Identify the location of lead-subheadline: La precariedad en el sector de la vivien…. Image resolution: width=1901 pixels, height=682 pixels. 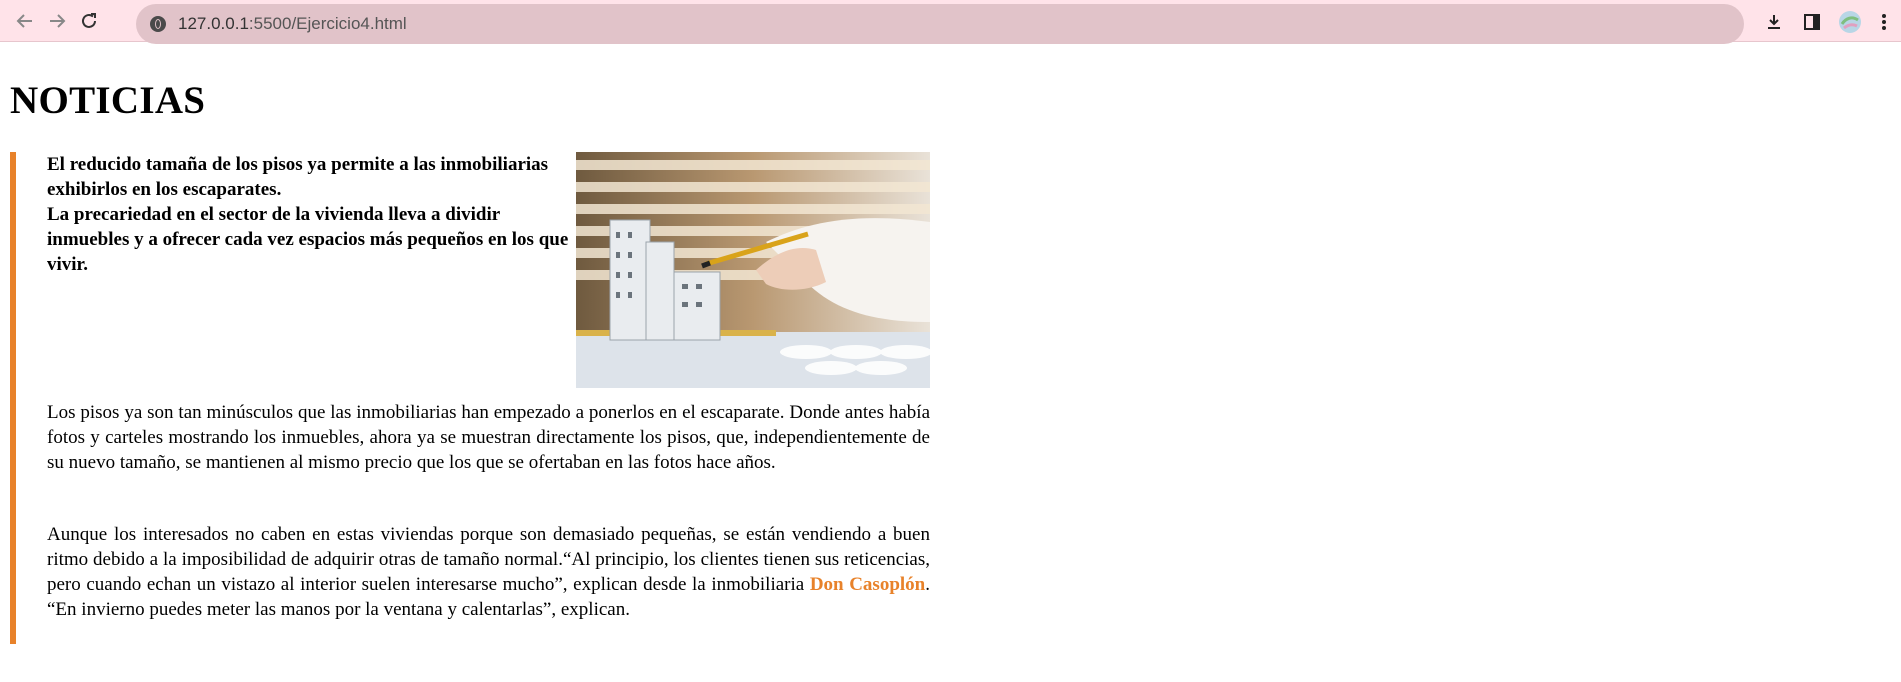
(308, 239).